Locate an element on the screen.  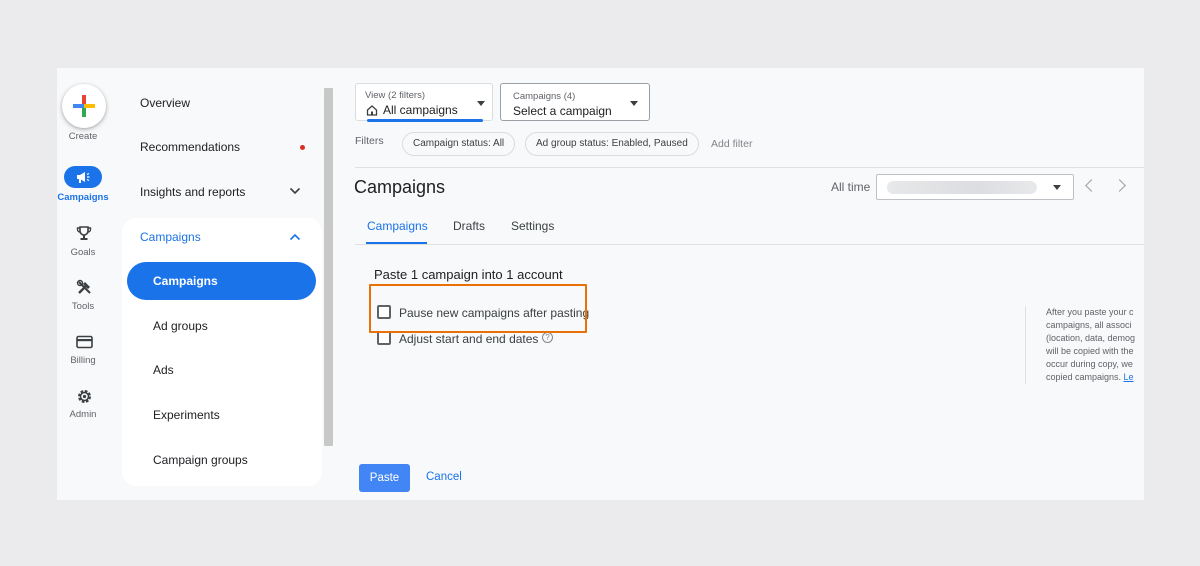
rail-label-admin: Admin is located at coordinates (83, 414).